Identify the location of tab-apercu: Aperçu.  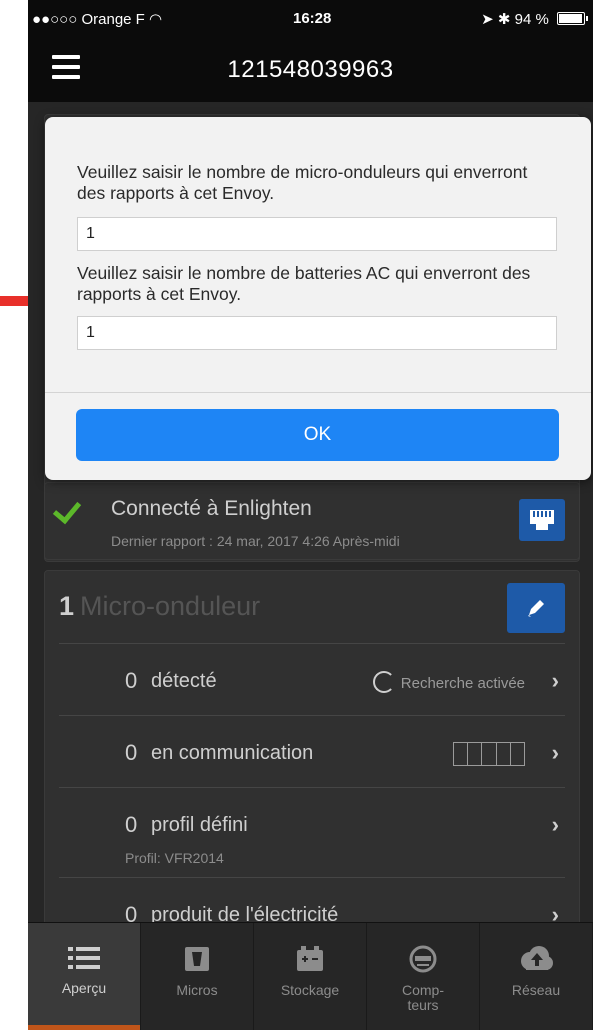
(84, 976).